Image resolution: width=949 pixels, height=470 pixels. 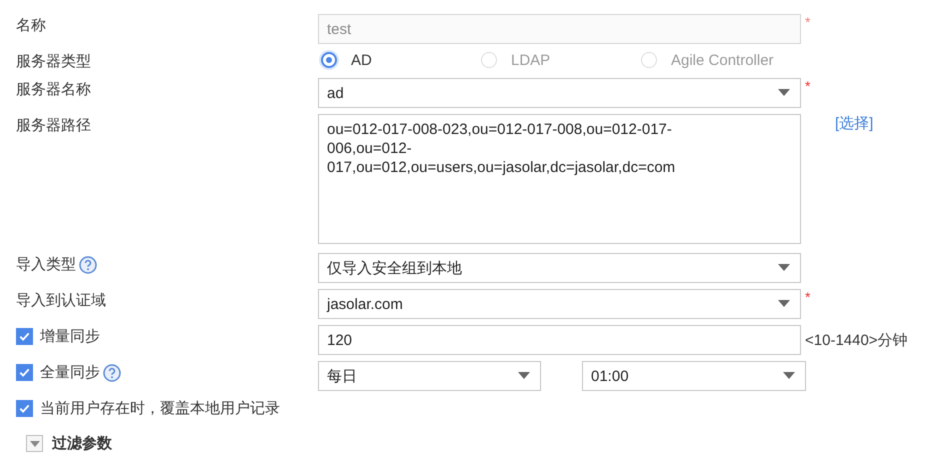 What do you see at coordinates (854, 123) in the screenshot?
I see `select-link: [选择]` at bounding box center [854, 123].